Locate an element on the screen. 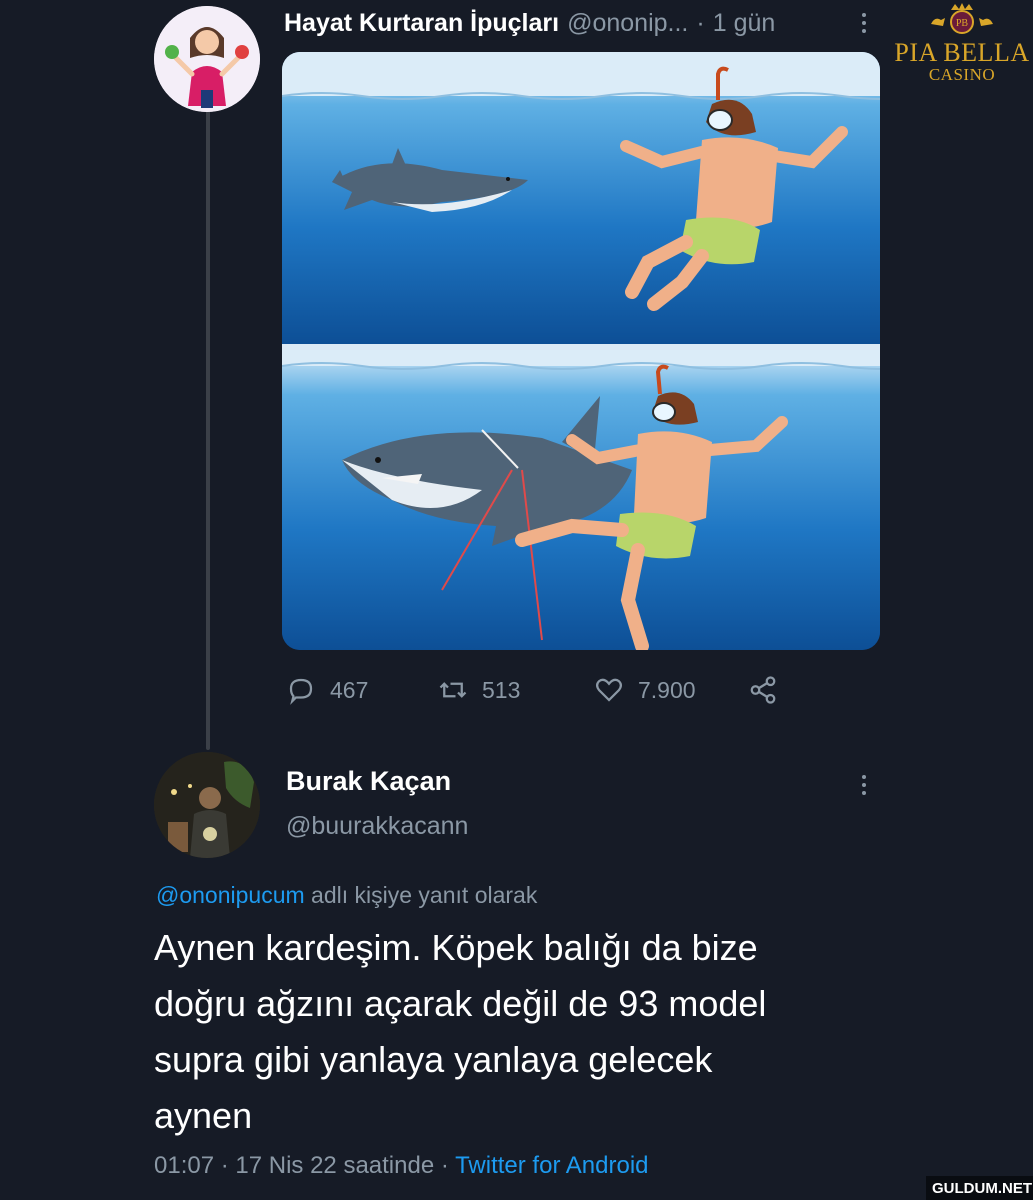  avatar-illustration is located at coordinates (207, 59).